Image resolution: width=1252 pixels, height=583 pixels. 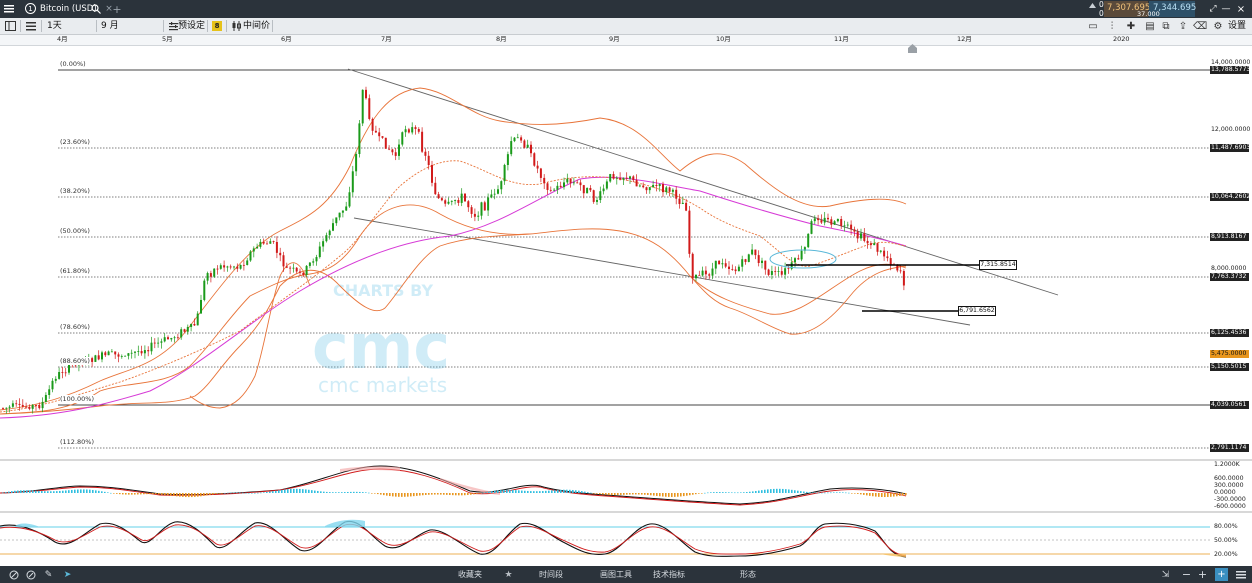 What do you see at coordinates (191, 26) in the screenshot?
I see `preset-button: 预设定` at bounding box center [191, 26].